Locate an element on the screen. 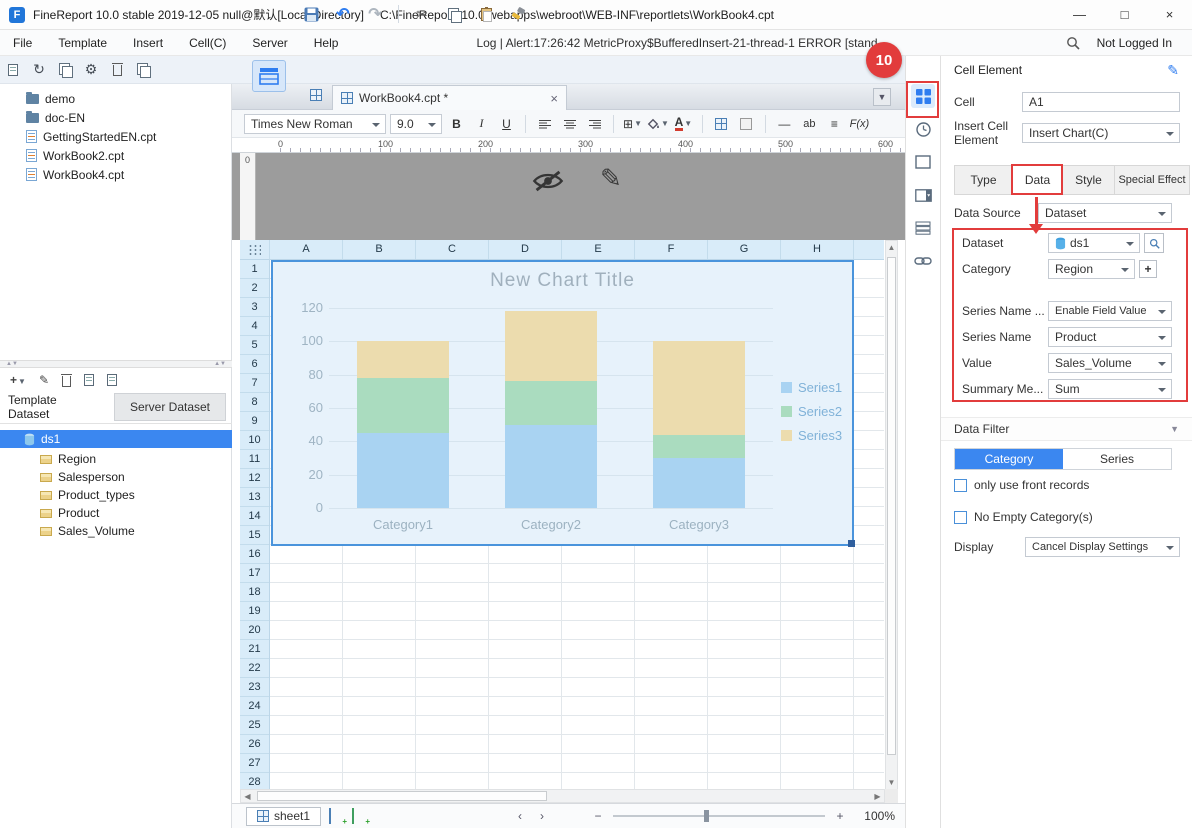 Image resolution: width=1192 pixels, height=828 pixels. server-dataset-tab: Server Dataset is located at coordinates (170, 407).